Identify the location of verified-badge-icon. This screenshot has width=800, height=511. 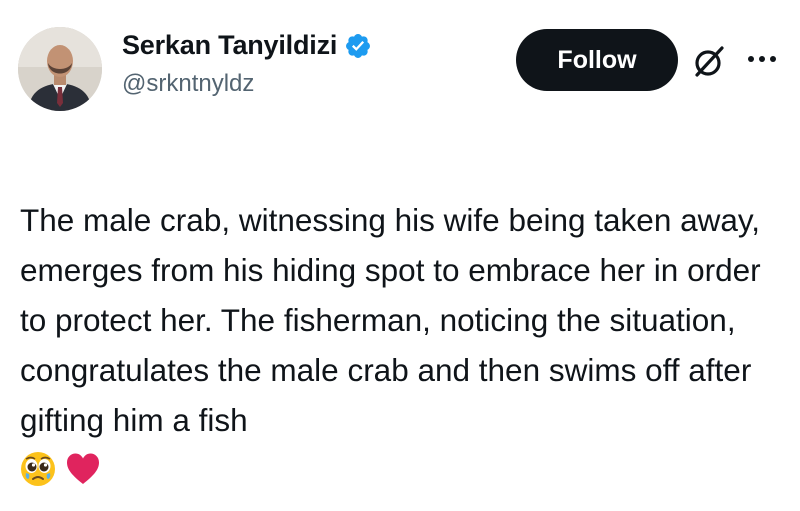
(358, 45).